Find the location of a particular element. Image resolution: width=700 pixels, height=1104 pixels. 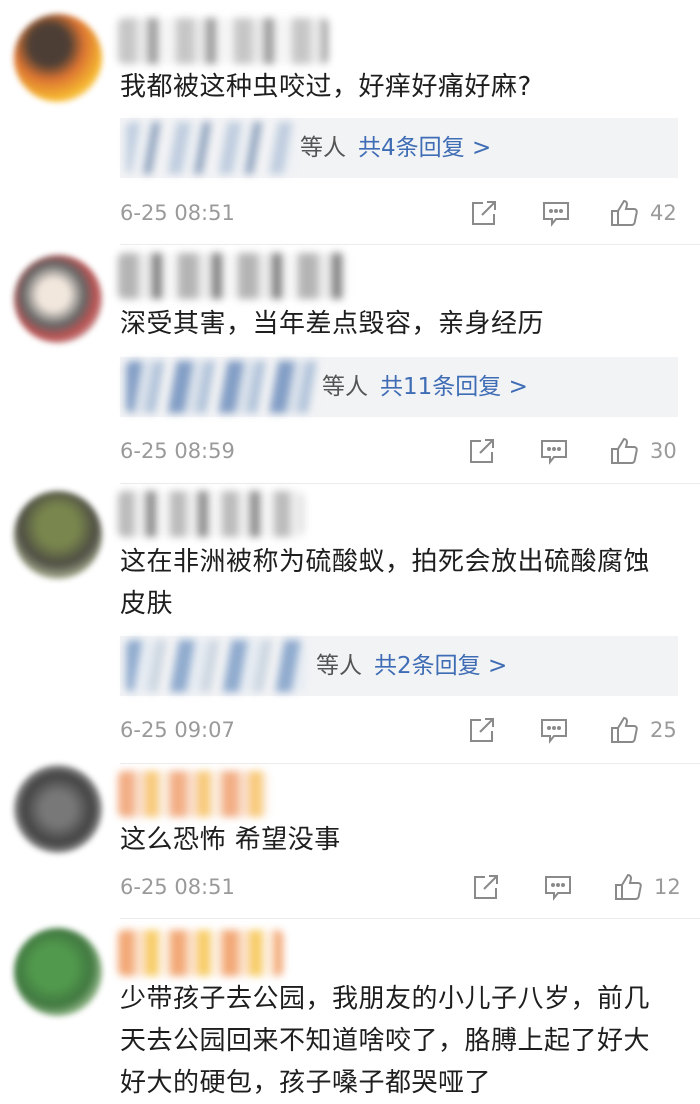

reply-summary: 等人 共2条回复 > is located at coordinates (399, 666).